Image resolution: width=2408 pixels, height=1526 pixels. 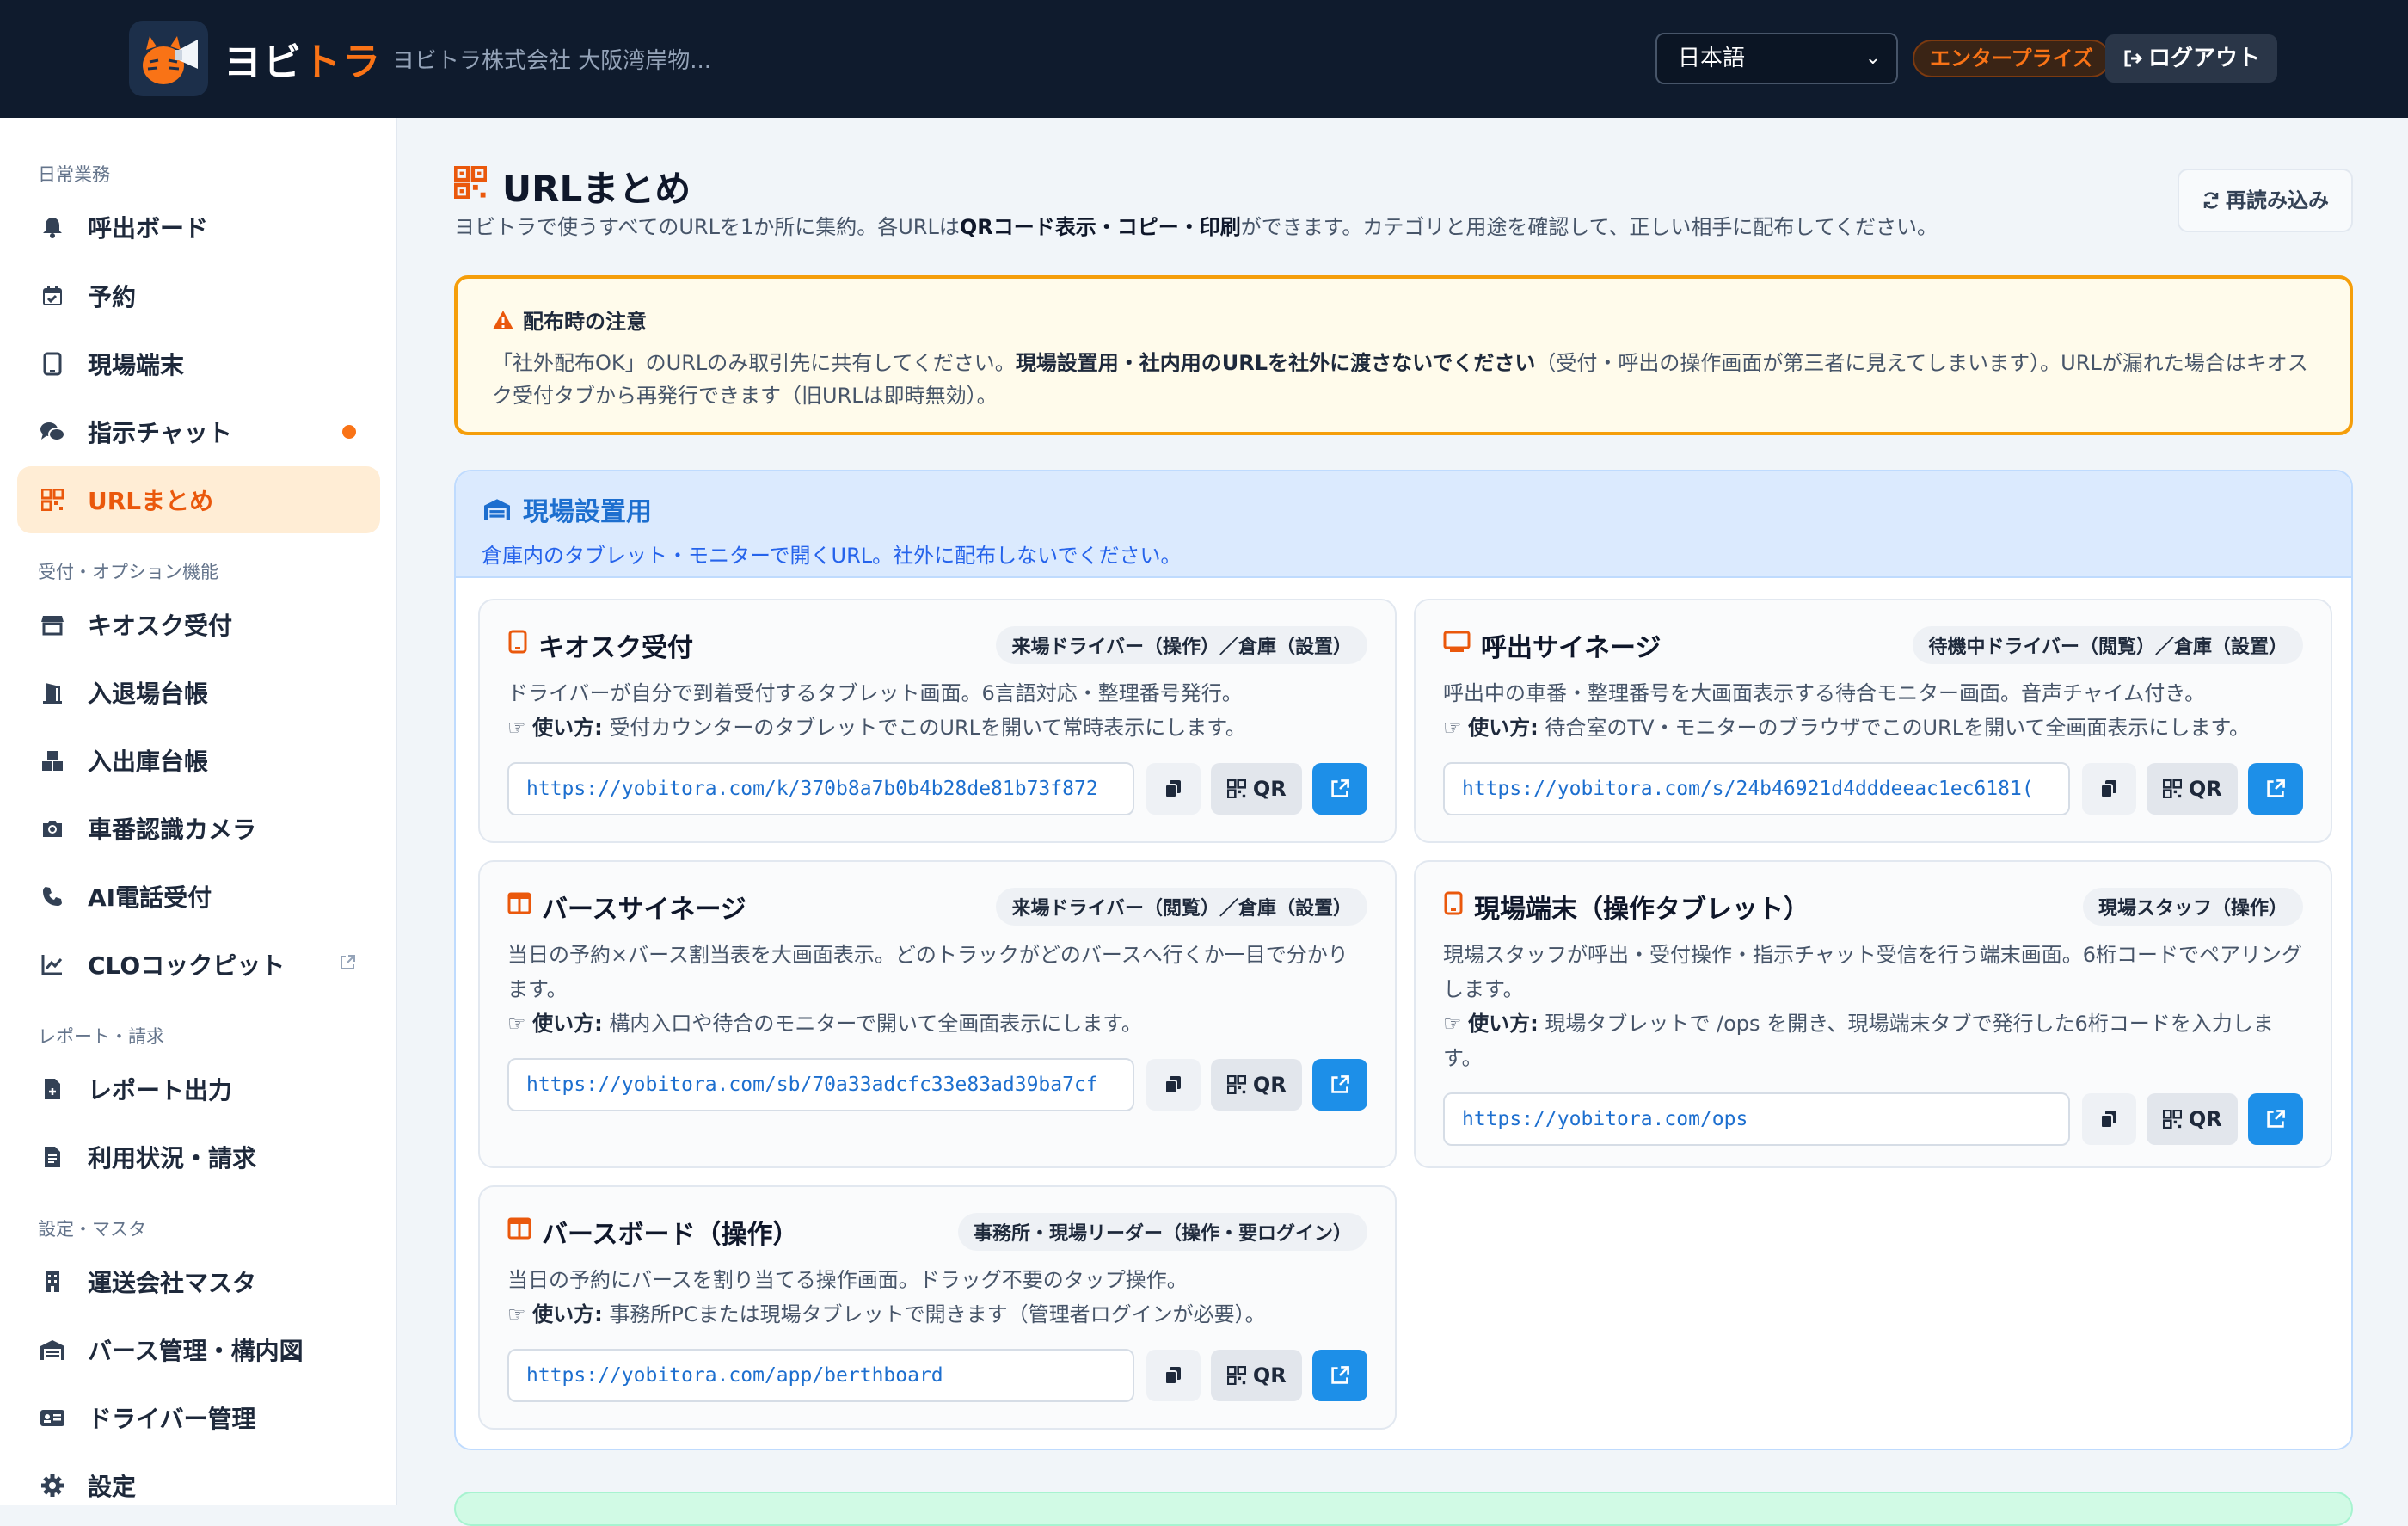 I want to click on id-card-icon, so click(x=52, y=1418).